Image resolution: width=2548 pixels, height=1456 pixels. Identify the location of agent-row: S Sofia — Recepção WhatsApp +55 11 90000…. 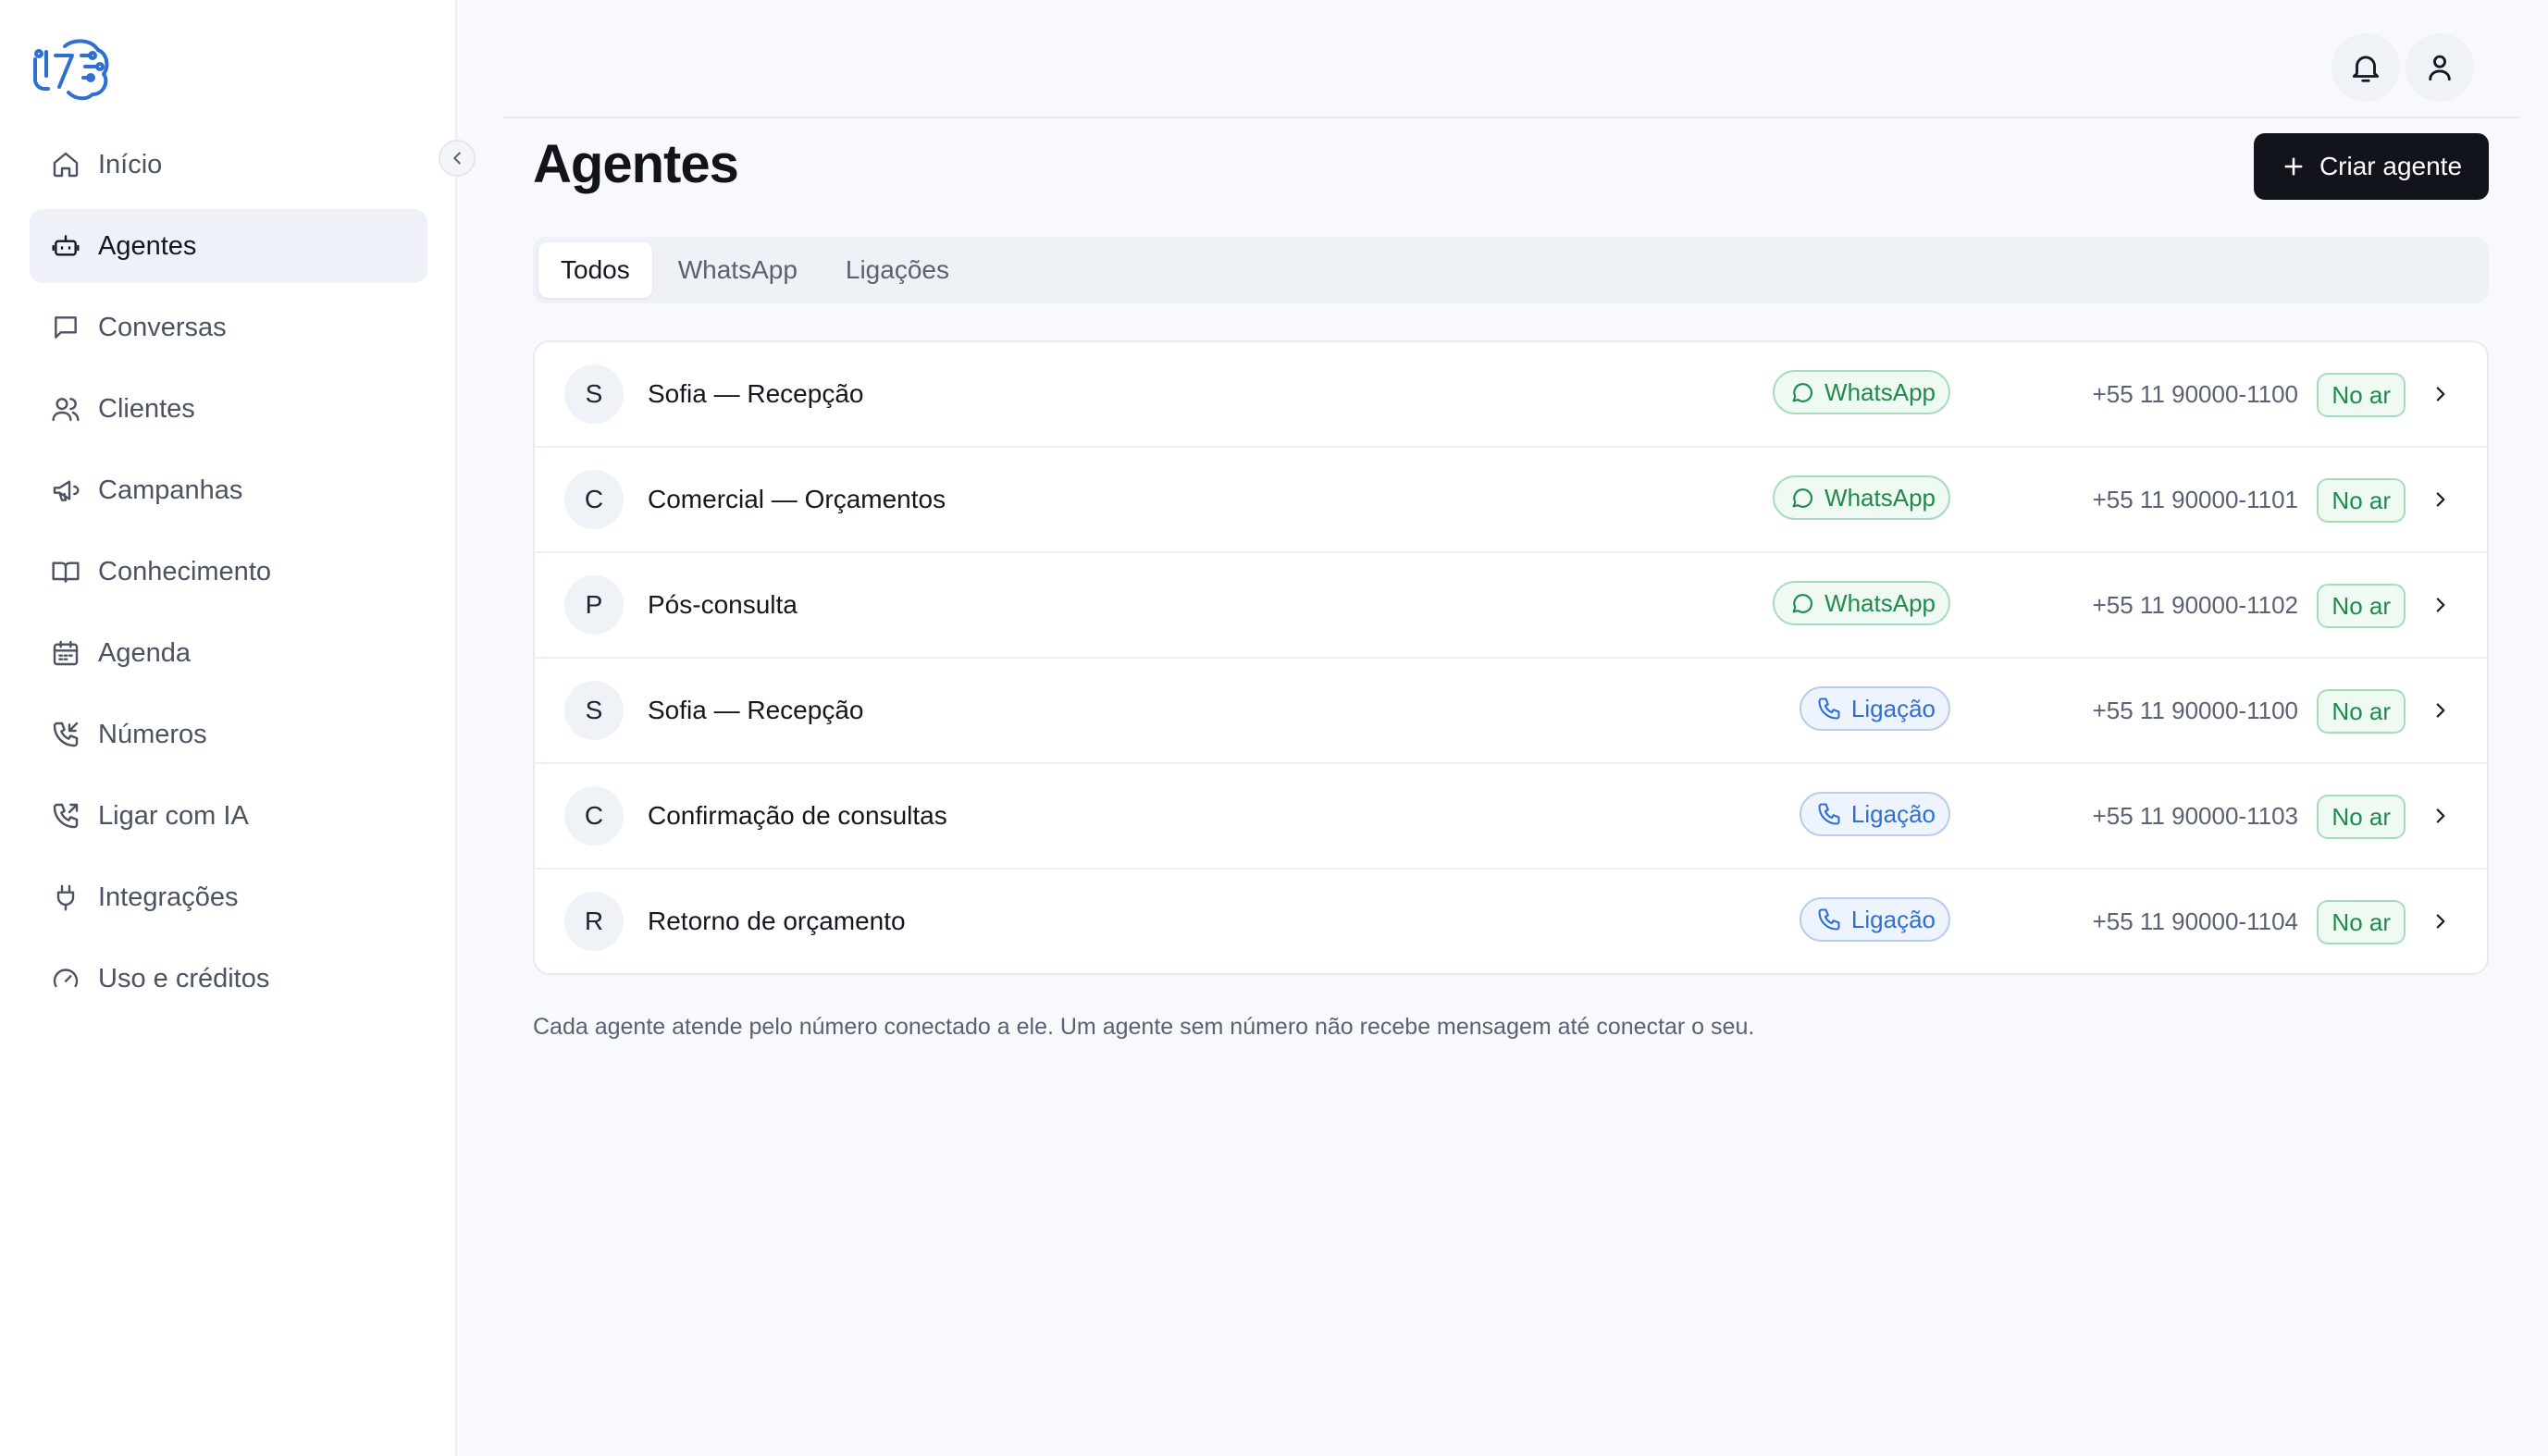
(1511, 395).